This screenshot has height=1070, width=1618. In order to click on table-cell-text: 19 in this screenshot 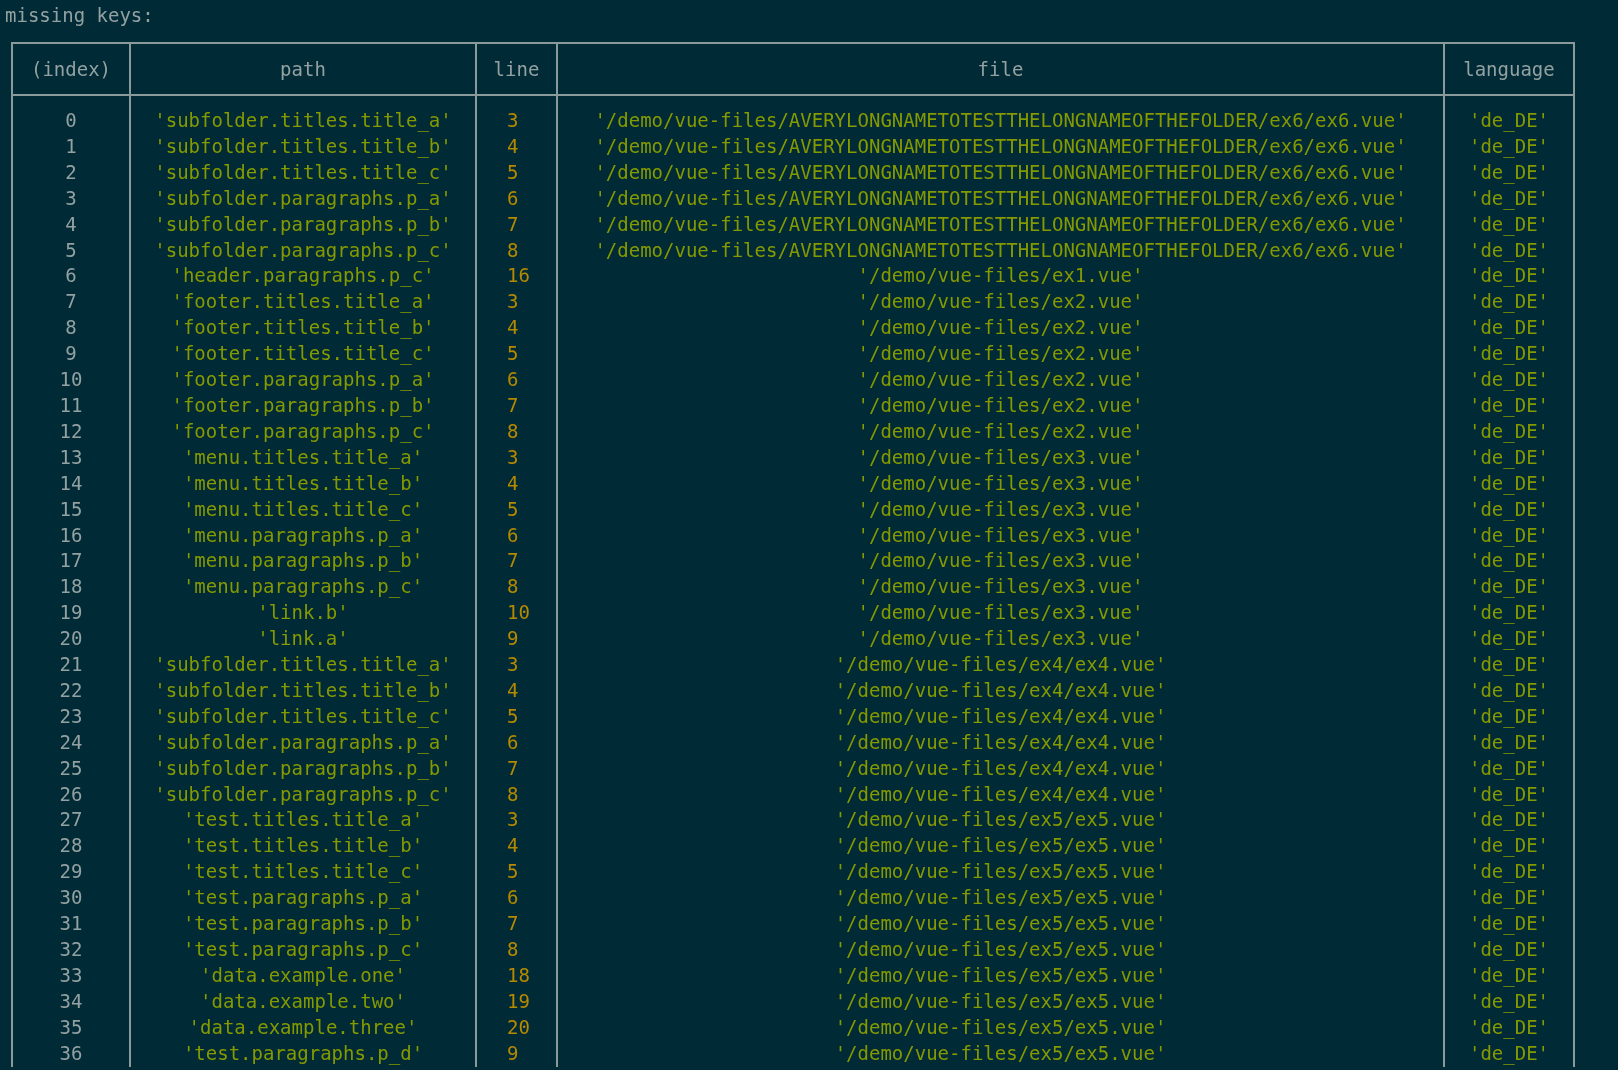, I will do `click(518, 1001)`.